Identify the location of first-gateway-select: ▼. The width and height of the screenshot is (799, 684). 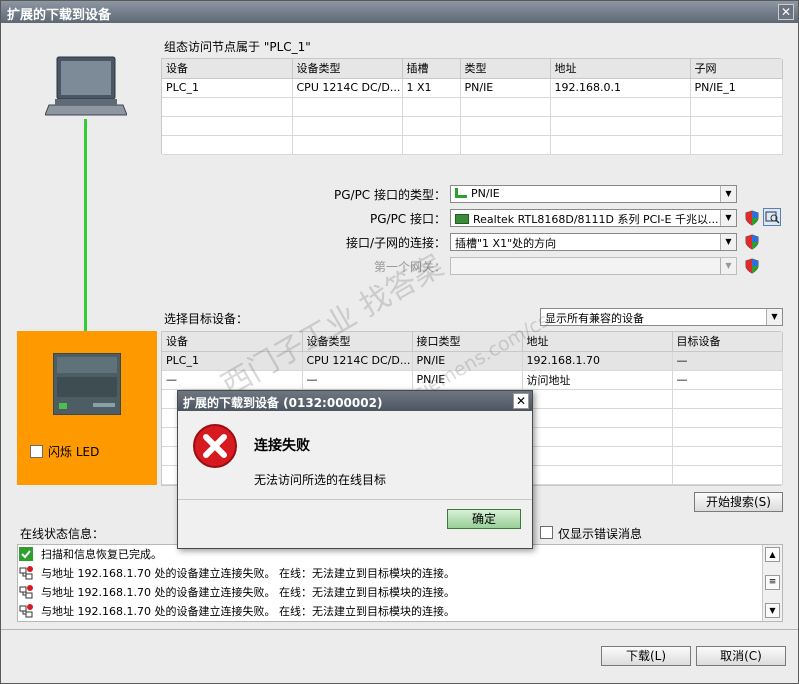
(593, 266).